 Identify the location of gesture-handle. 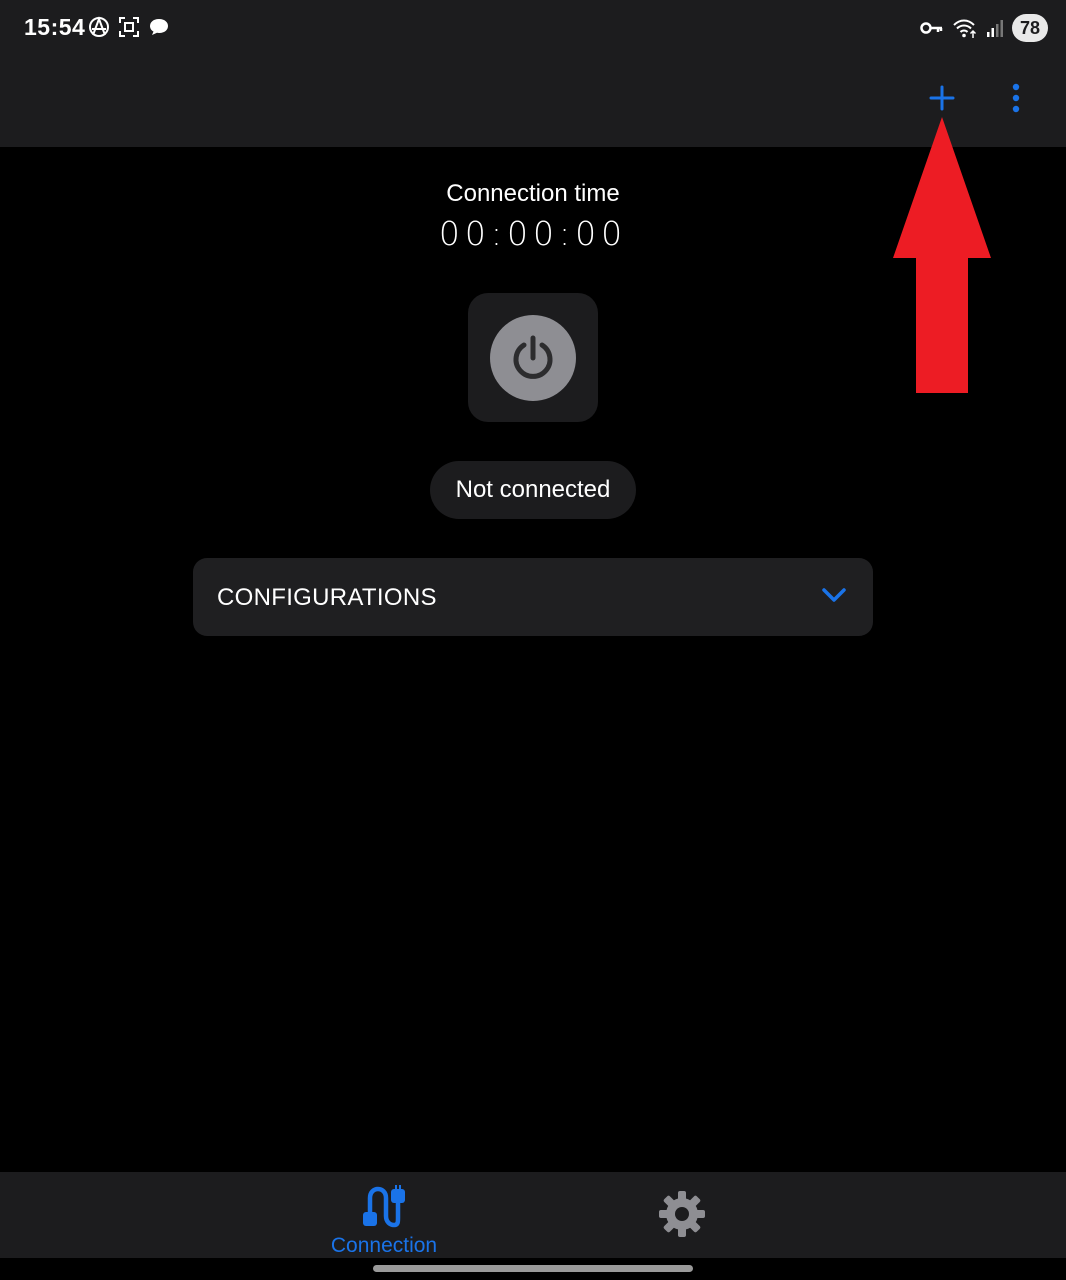
(533, 1268).